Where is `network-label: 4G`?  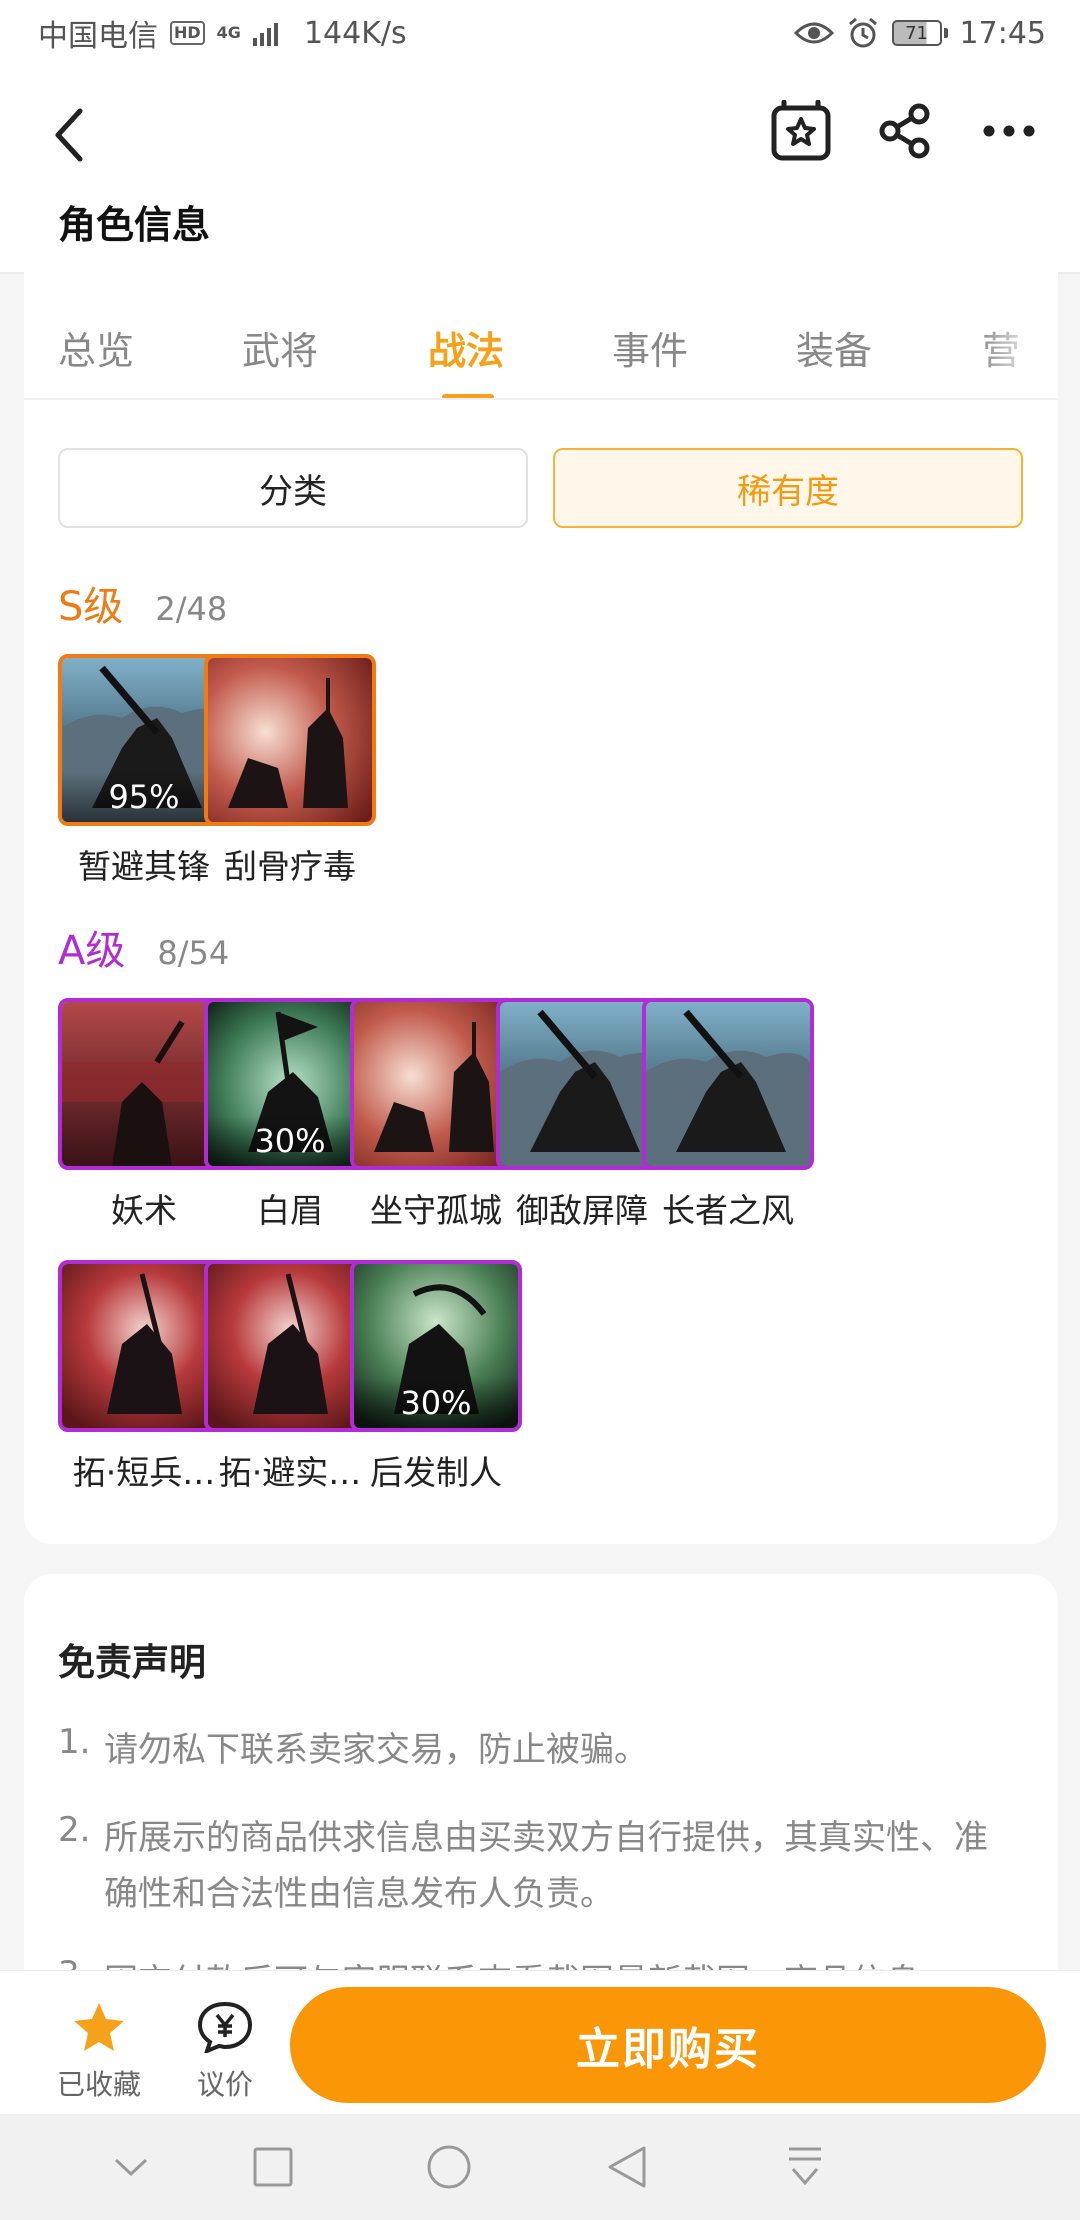
network-label: 4G is located at coordinates (228, 32).